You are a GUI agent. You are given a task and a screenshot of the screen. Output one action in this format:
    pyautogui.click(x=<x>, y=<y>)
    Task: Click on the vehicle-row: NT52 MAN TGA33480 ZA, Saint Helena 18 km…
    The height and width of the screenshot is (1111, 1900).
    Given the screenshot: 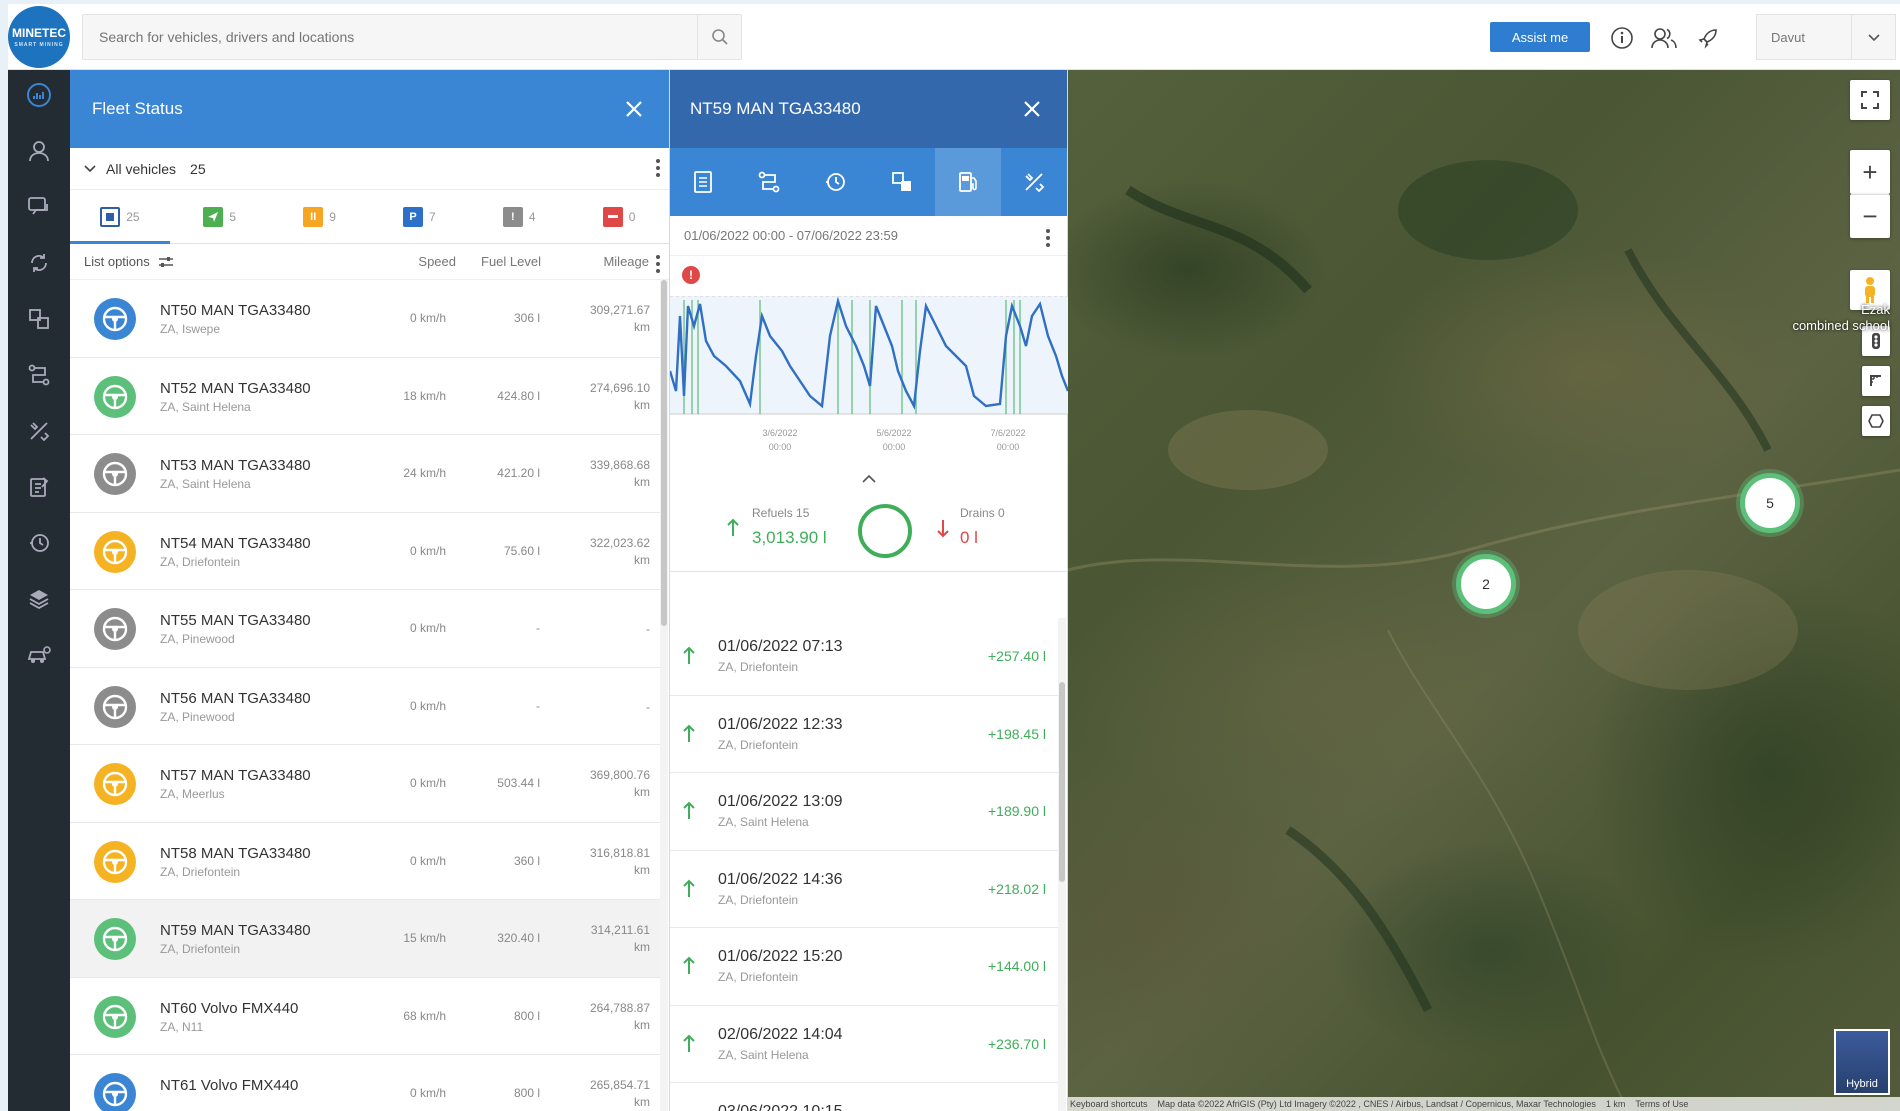 What is the action you would take?
    pyautogui.click(x=365, y=396)
    